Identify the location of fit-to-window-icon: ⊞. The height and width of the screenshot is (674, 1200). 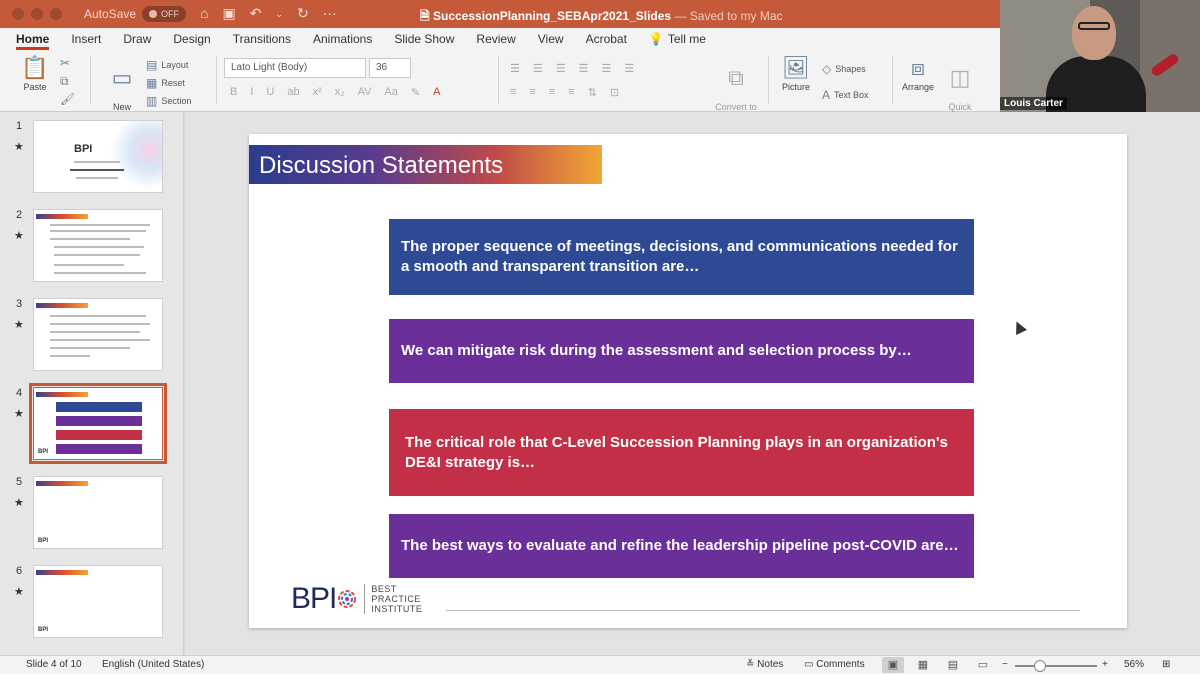
(1166, 664).